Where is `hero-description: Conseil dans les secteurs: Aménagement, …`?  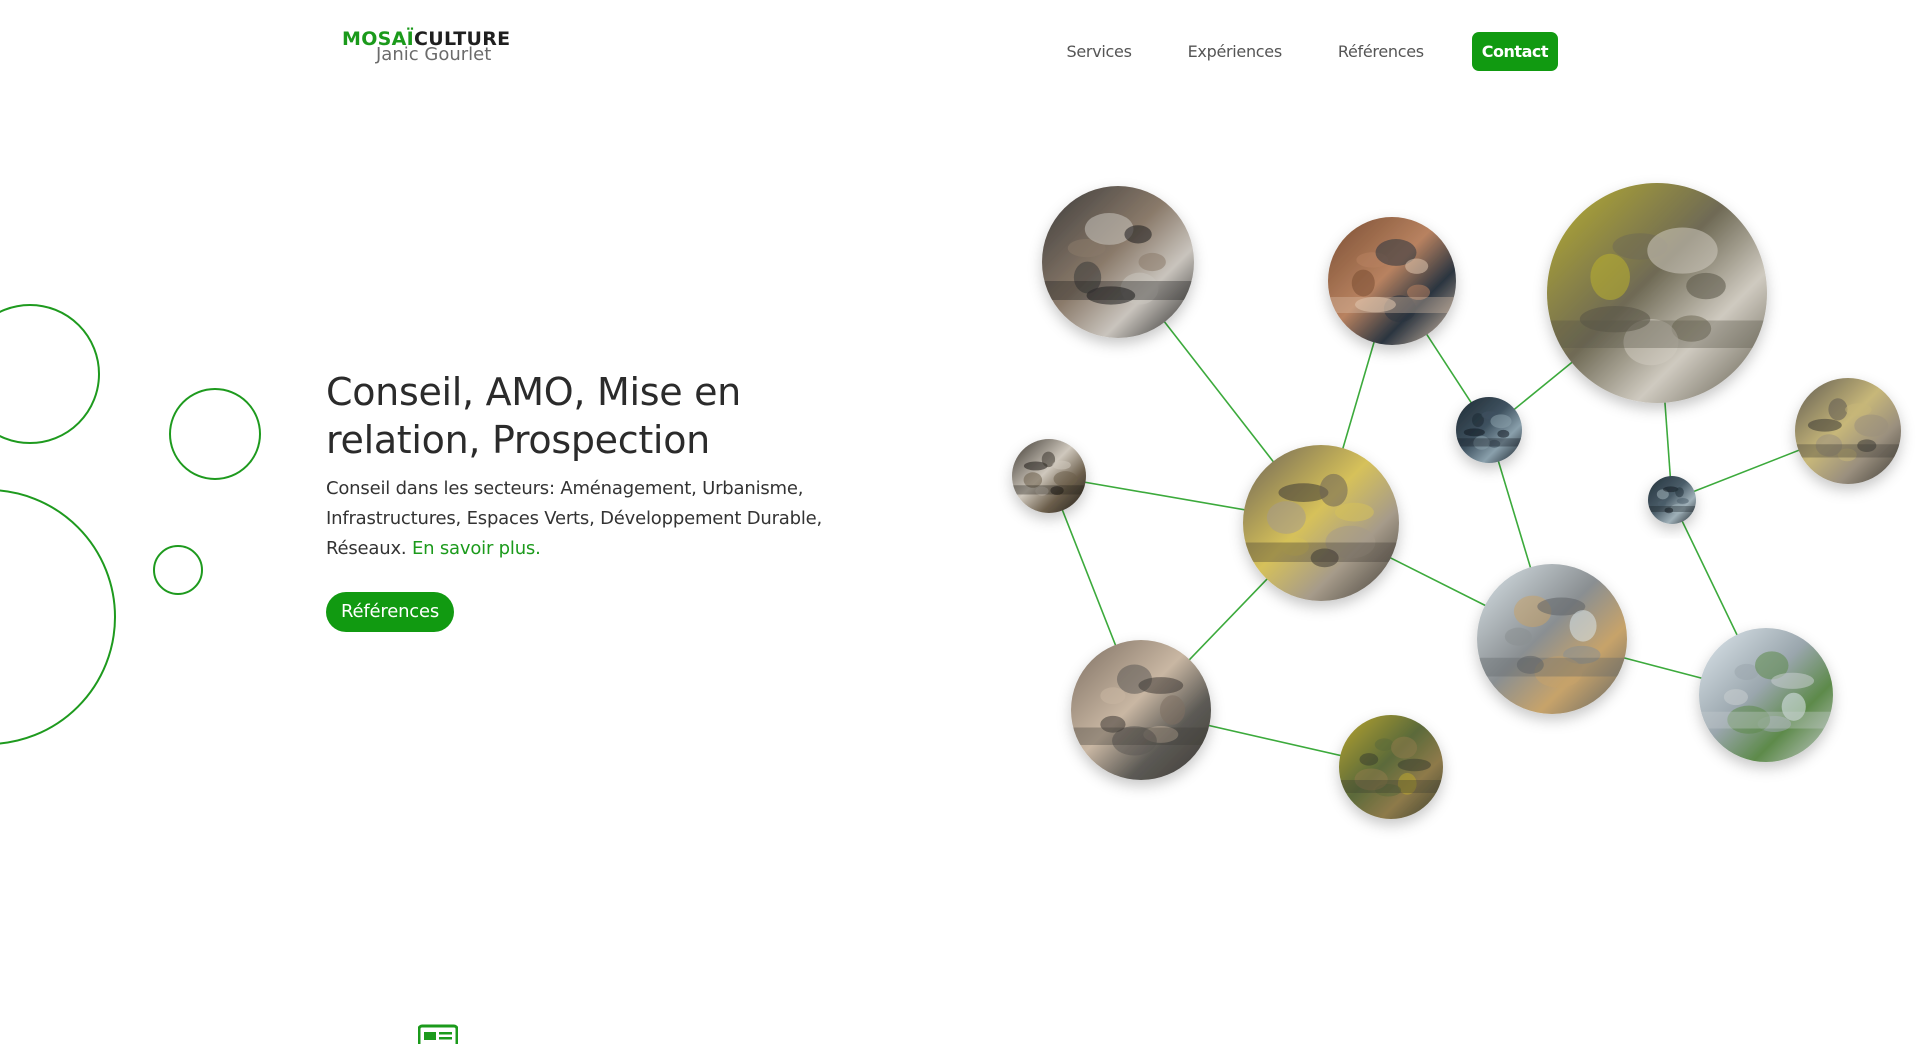 hero-description: Conseil dans les secteurs: Aménagement, … is located at coordinates (586, 519).